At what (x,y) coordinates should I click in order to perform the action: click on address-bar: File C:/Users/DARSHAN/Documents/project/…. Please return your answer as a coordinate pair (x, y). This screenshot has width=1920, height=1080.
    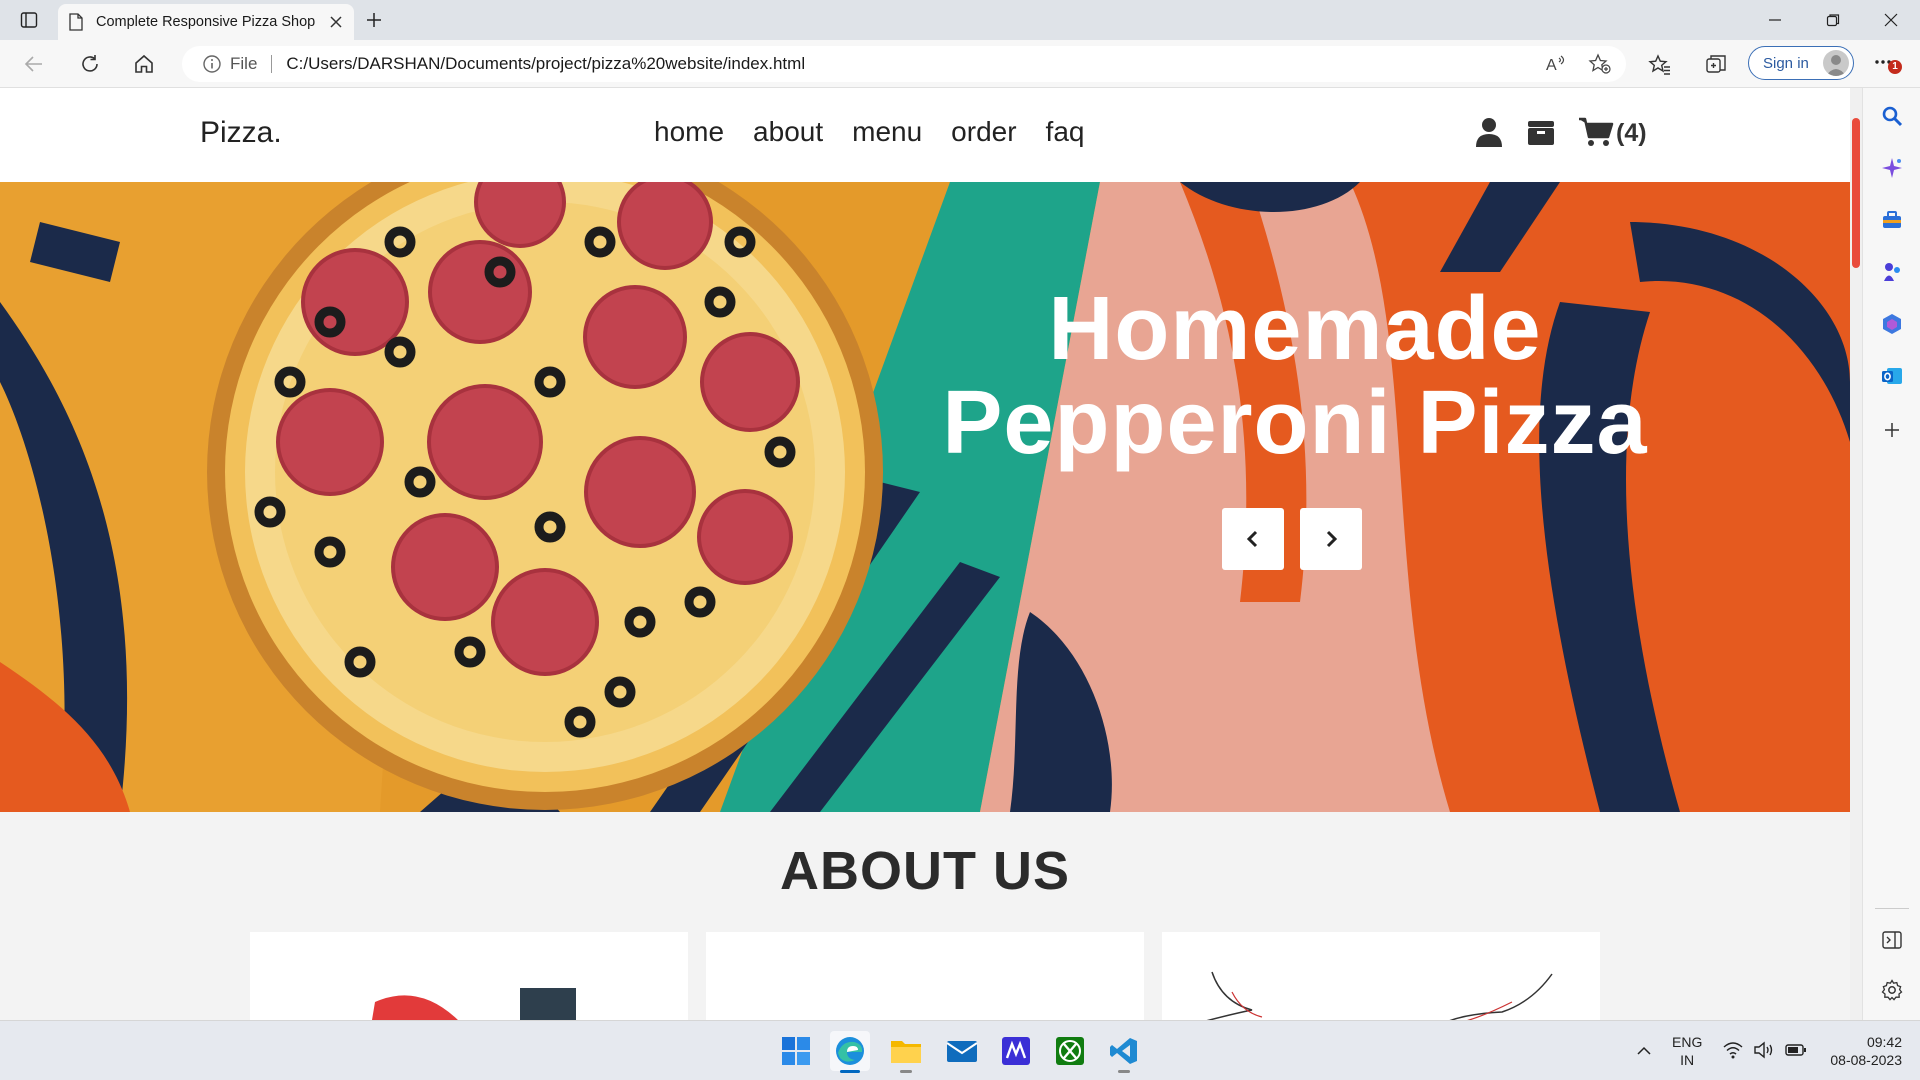
    Looking at the image, I should click on (904, 64).